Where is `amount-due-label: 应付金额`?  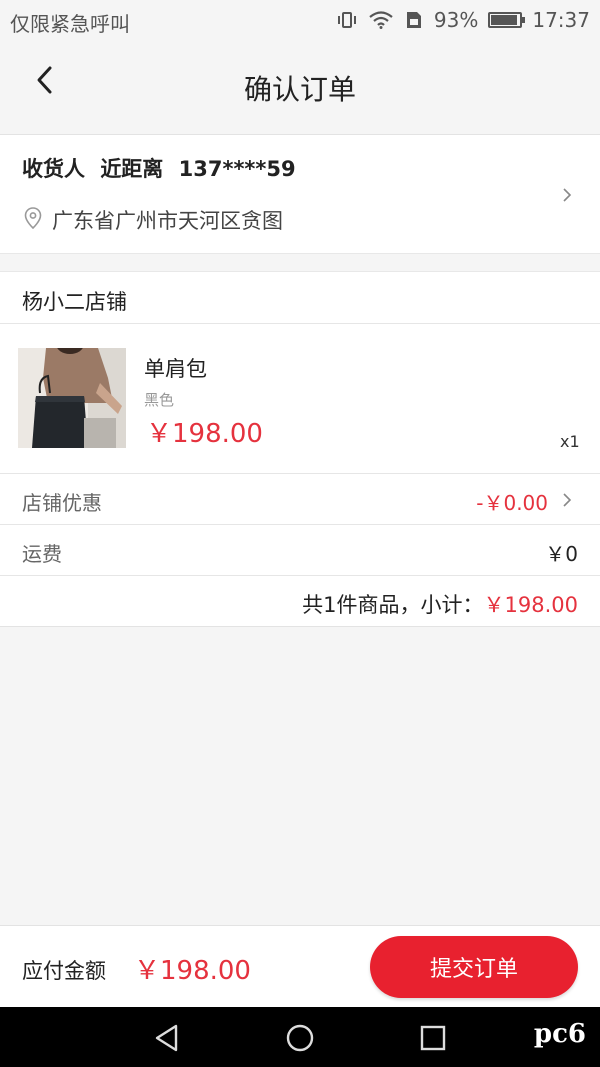 amount-due-label: 应付金额 is located at coordinates (64, 971).